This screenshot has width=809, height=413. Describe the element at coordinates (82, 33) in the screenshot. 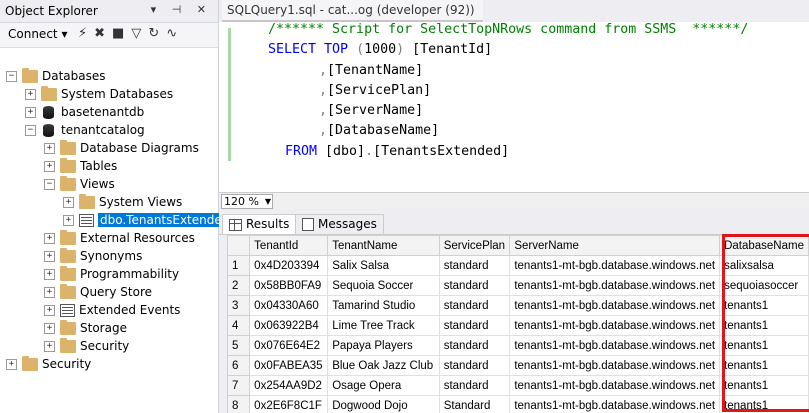

I see `connect-plug-icon: ⚡` at that location.